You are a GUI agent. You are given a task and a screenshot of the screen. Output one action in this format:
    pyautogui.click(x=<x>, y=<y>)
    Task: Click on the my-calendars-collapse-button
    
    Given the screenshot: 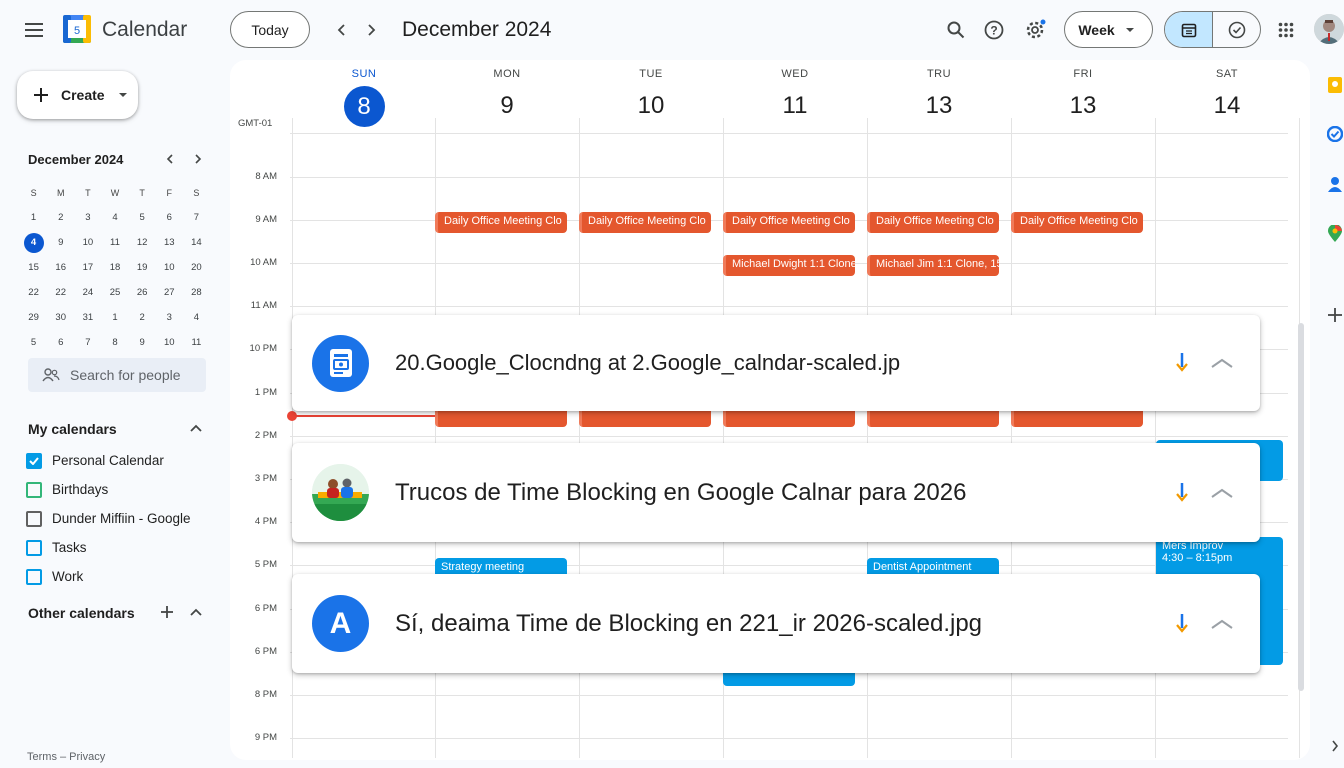 What is the action you would take?
    pyautogui.click(x=196, y=428)
    